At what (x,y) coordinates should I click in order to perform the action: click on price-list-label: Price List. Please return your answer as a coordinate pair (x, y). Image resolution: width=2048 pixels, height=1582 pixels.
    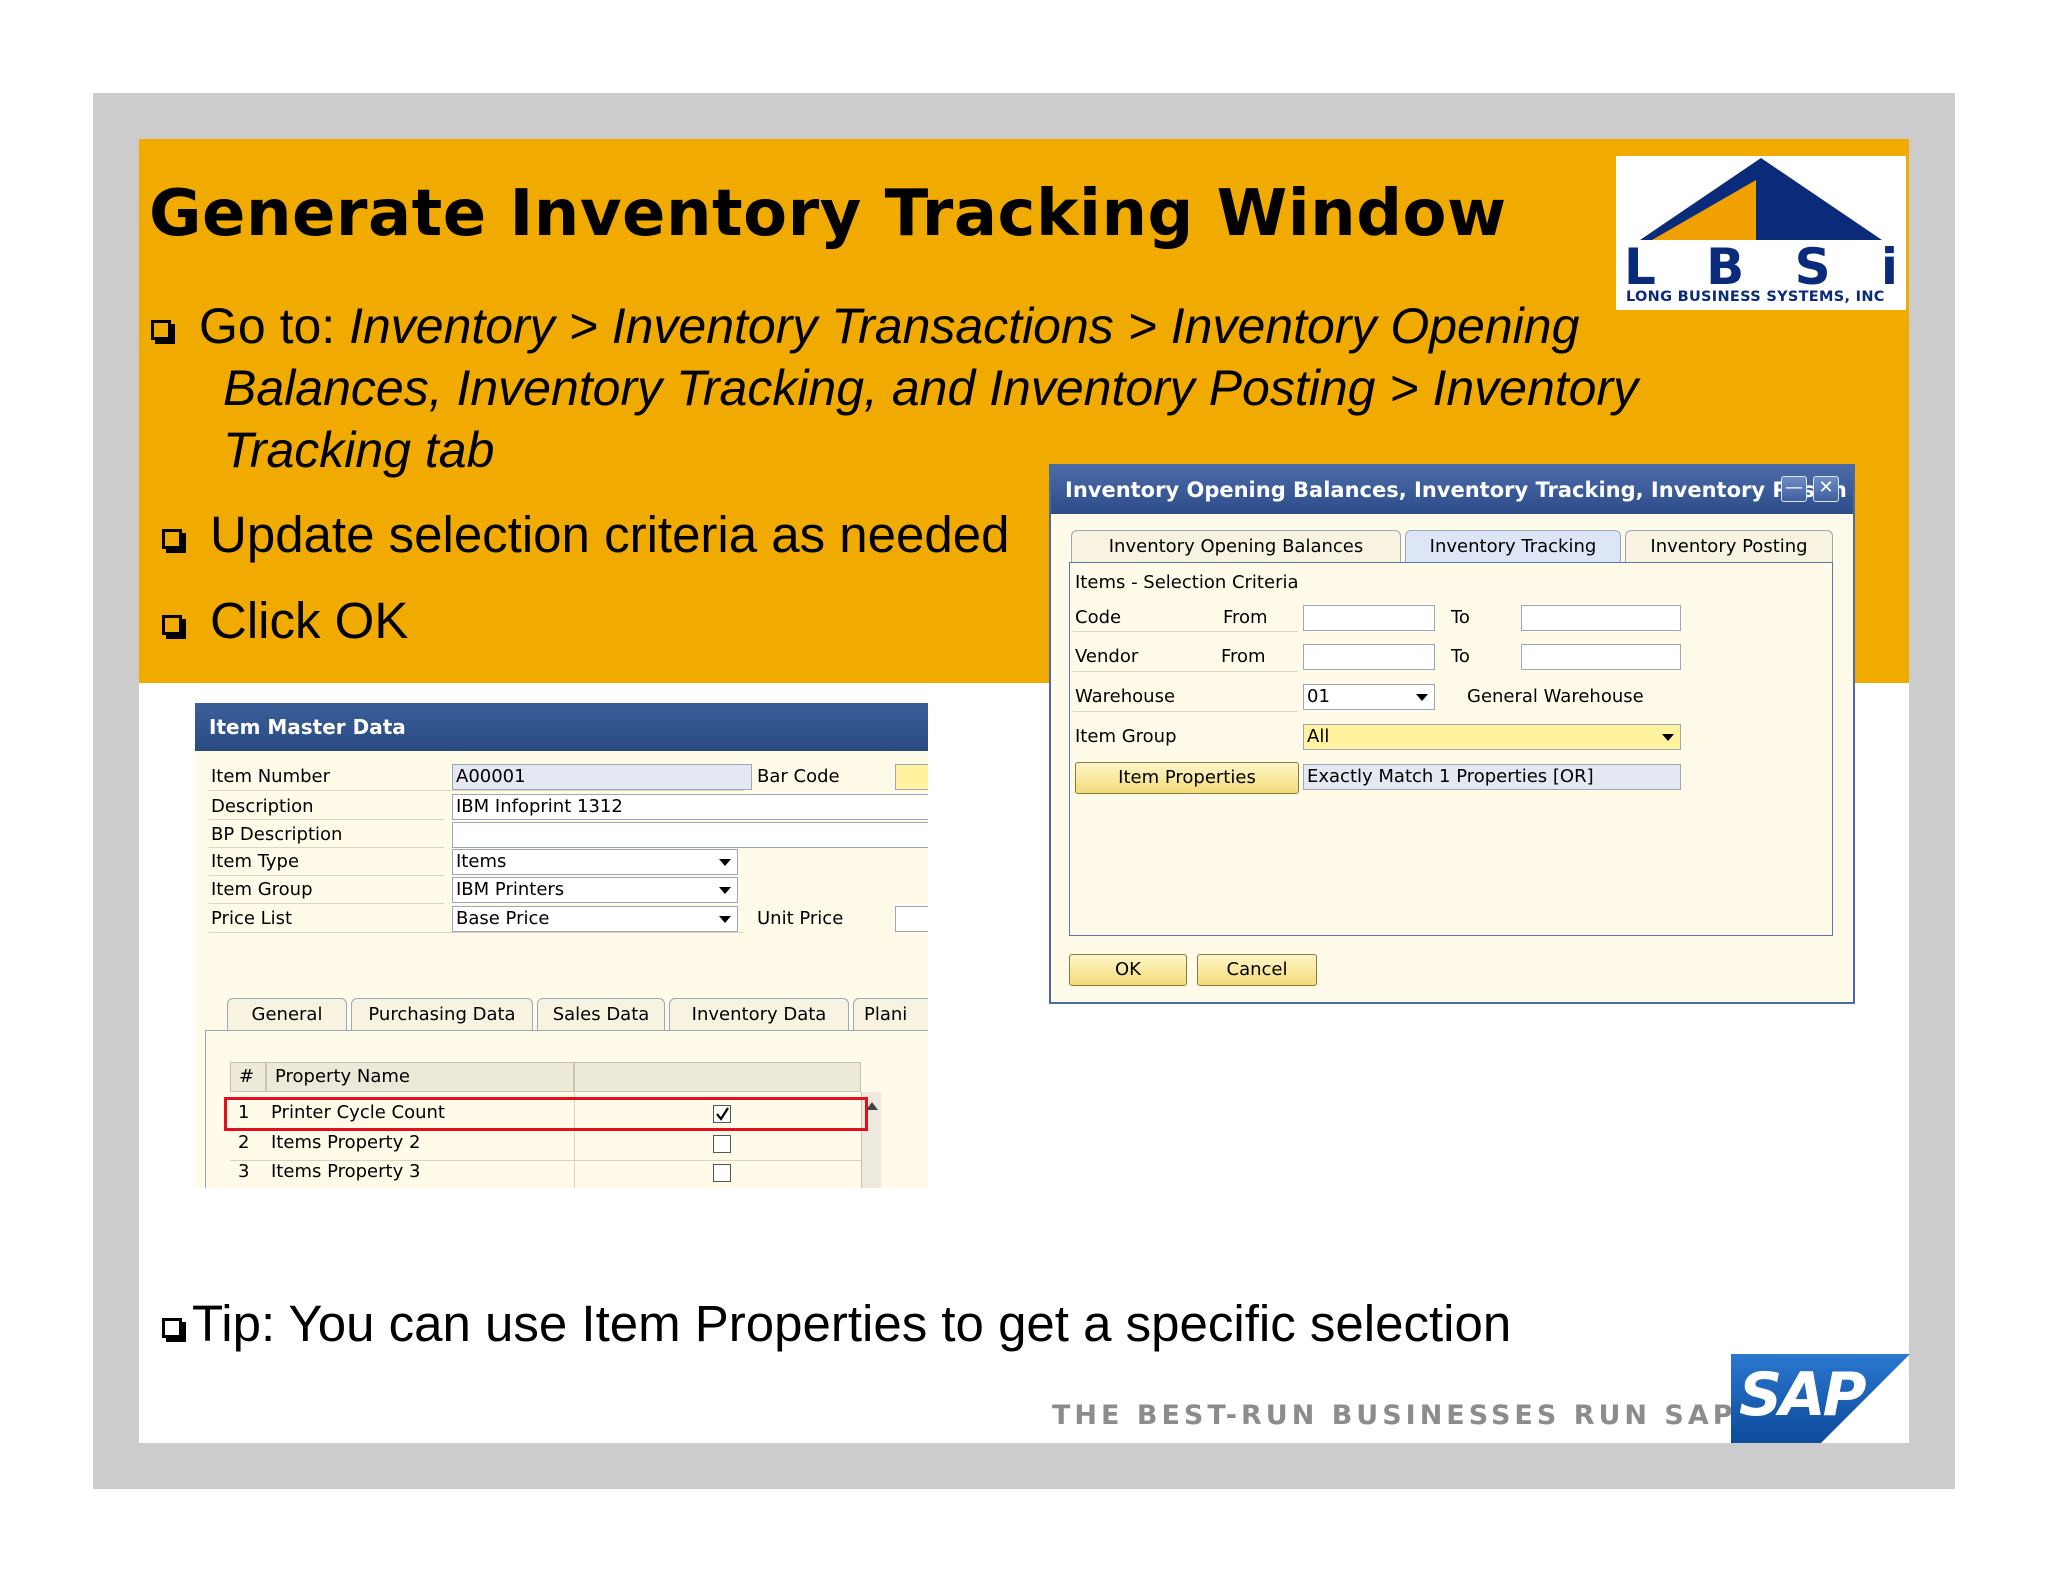
    Looking at the image, I should click on (252, 918).